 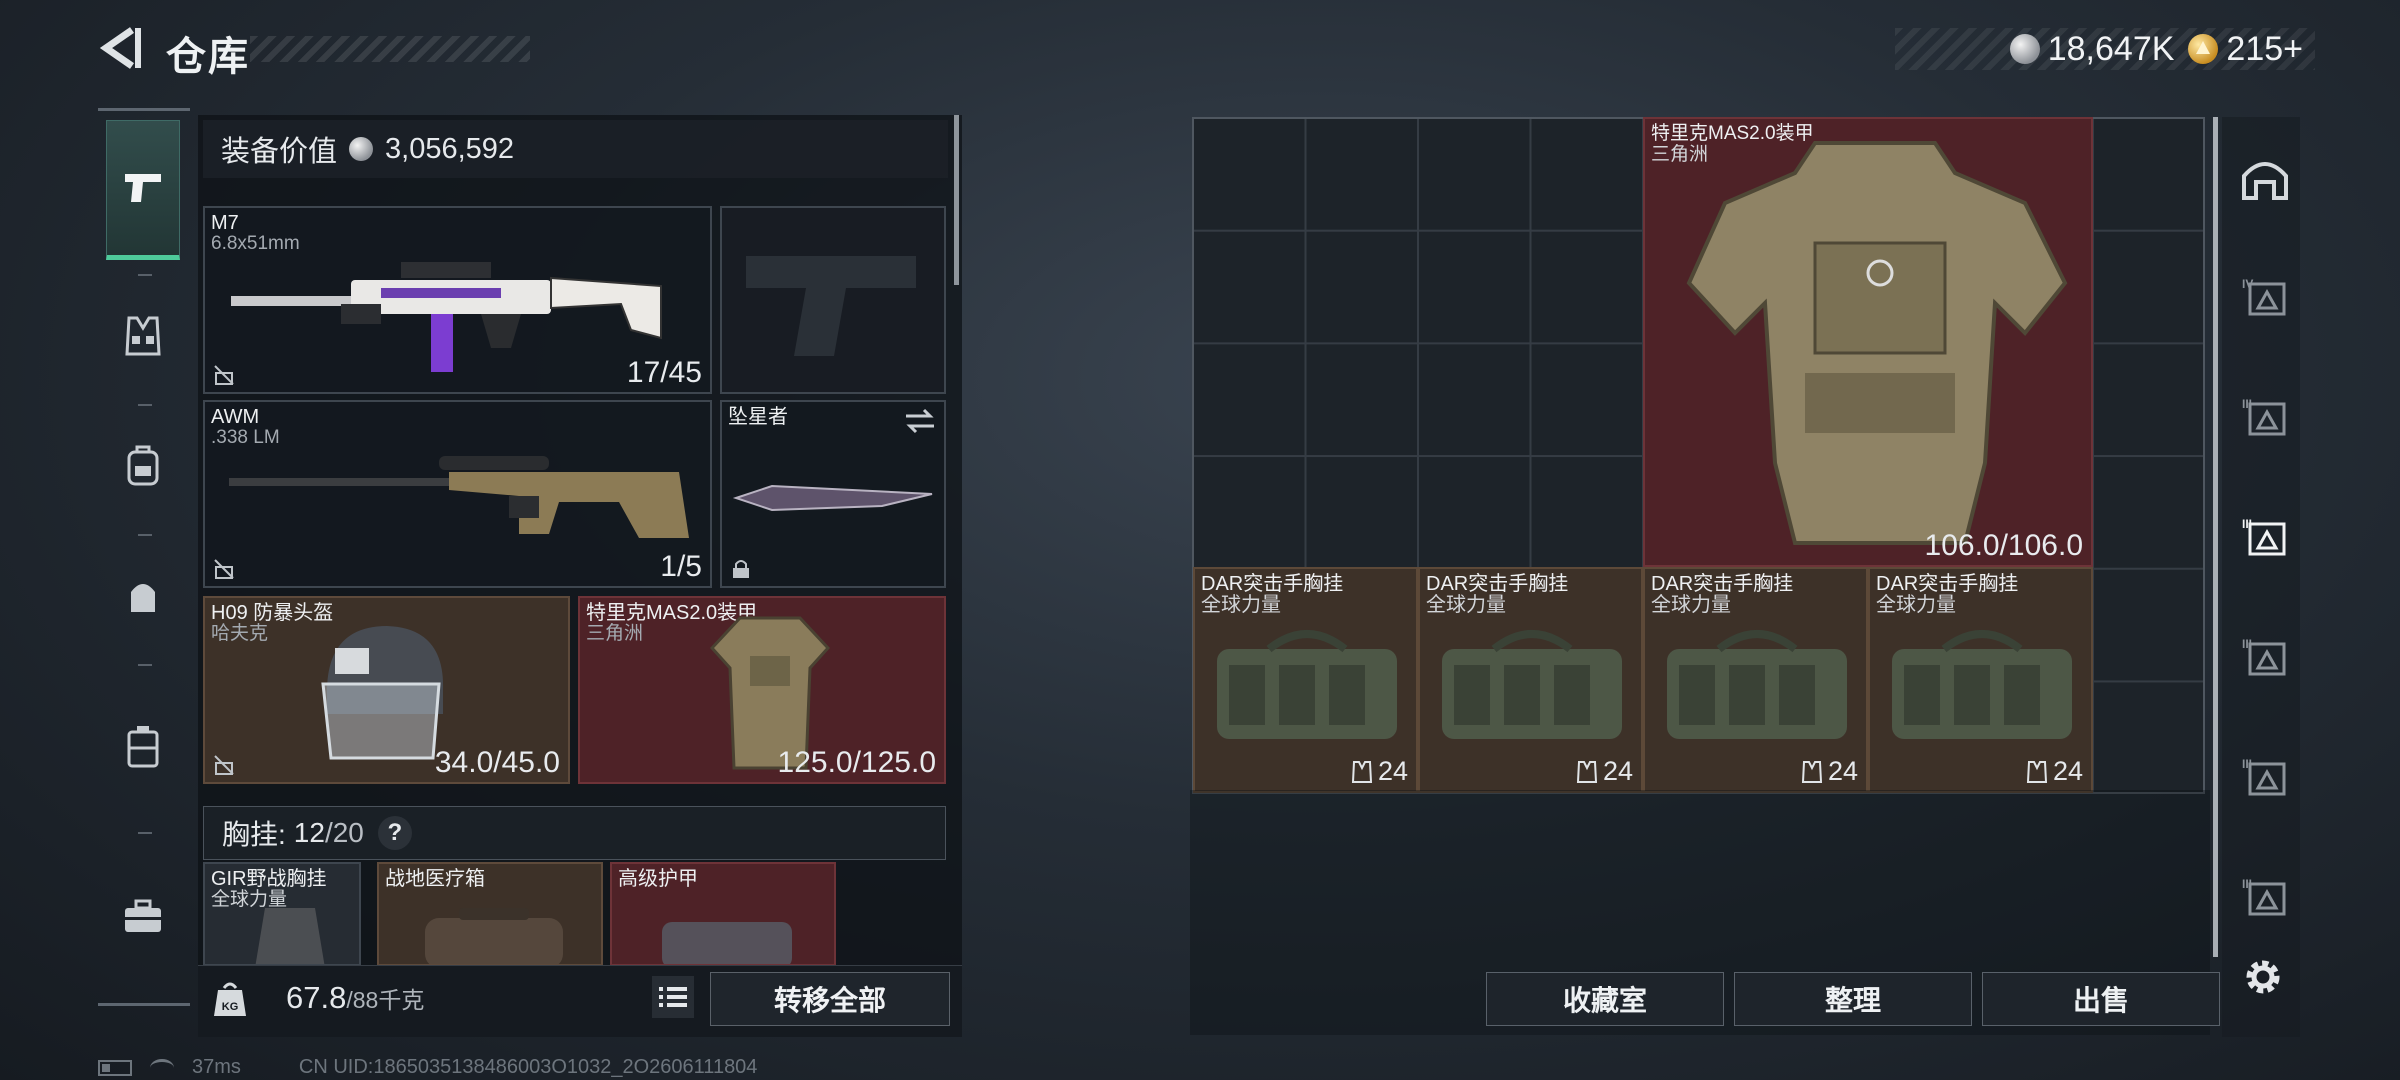 I want to click on rig-item: GIR野战胸挂 全球力量, so click(x=282, y=914).